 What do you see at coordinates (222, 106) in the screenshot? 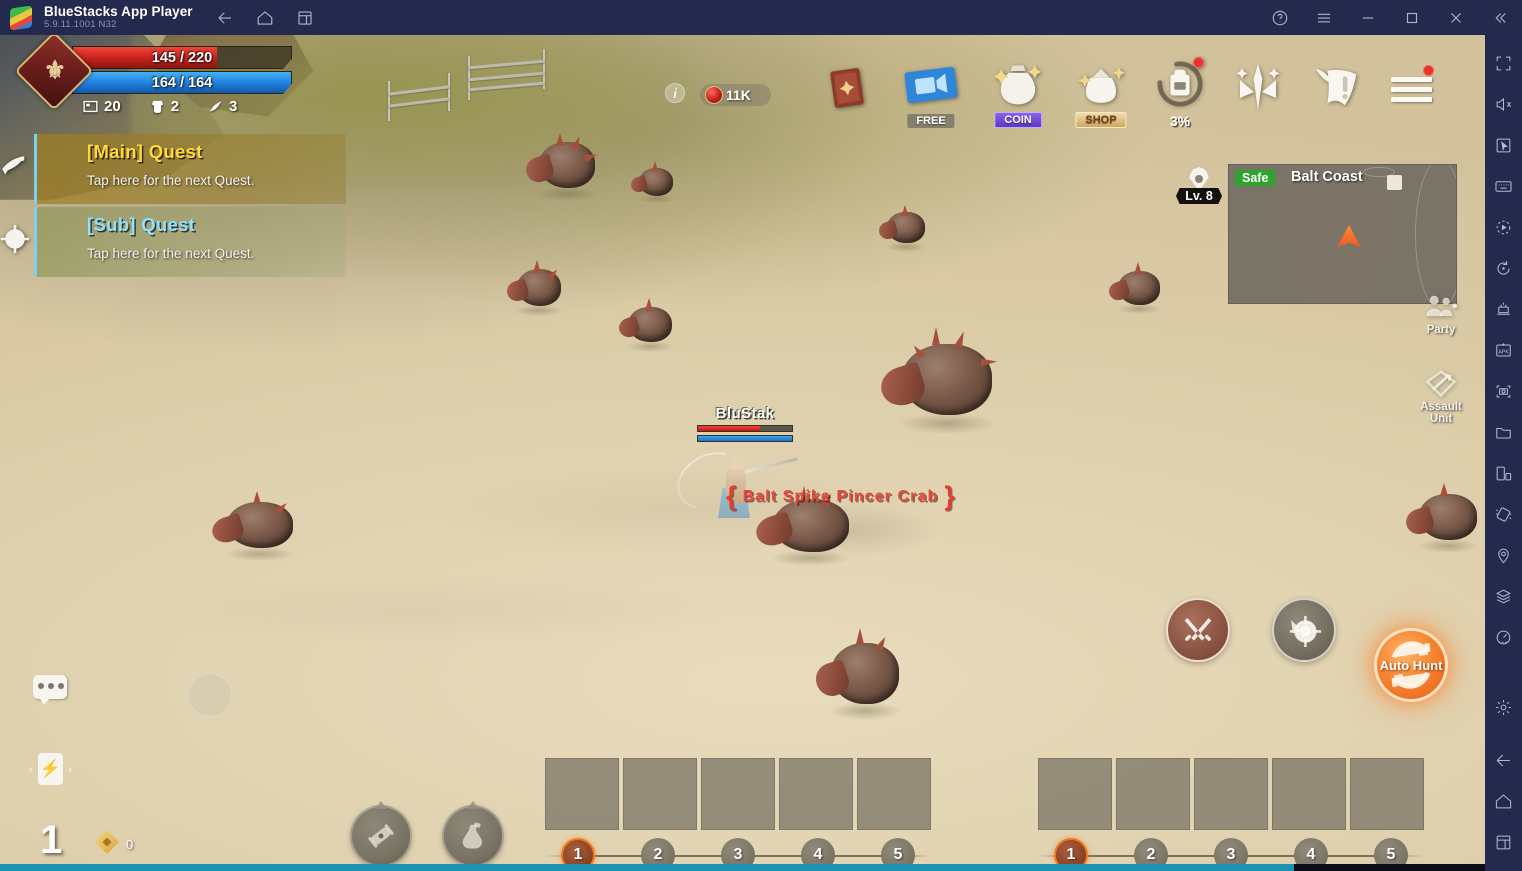
I see `hat-count: 3` at bounding box center [222, 106].